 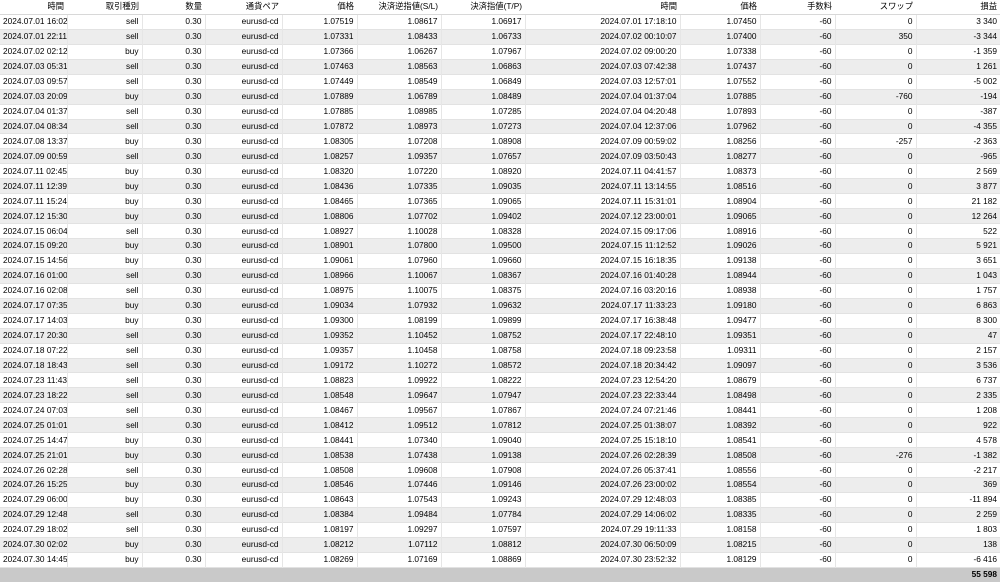 I want to click on cell-close-time: 2024.07.25 01:38:07, so click(x=603, y=425).